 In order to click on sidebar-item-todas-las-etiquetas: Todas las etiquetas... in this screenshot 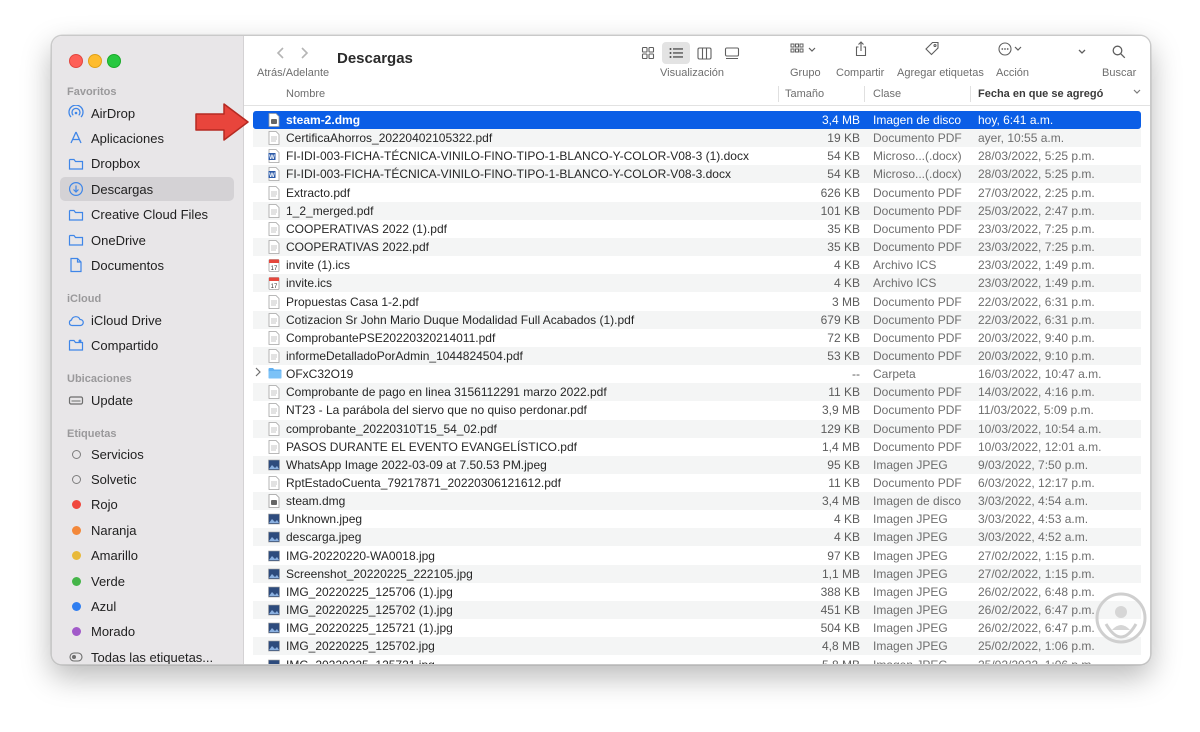, I will do `click(147, 654)`.